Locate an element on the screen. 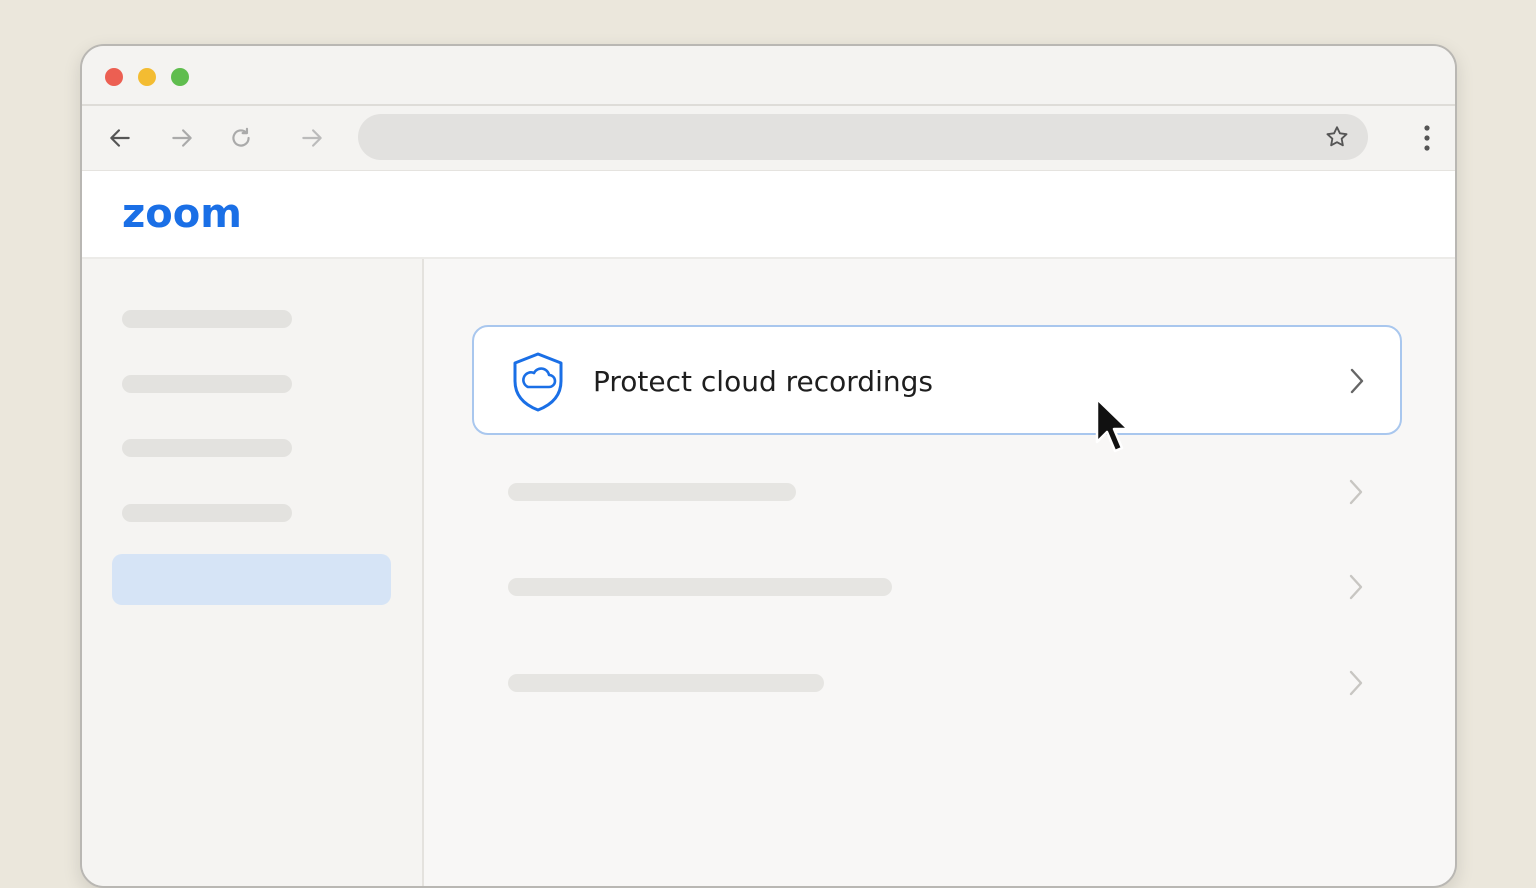  app-header: zoom is located at coordinates (768, 215).